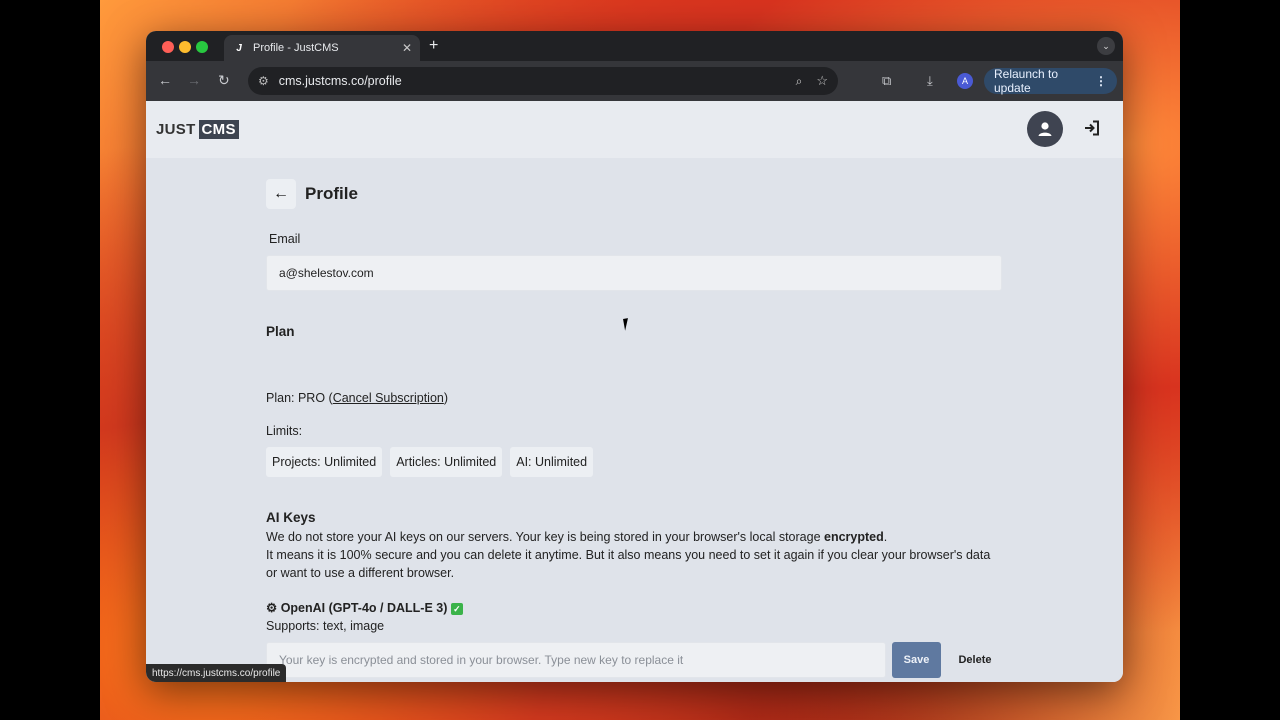 The height and width of the screenshot is (720, 1280). Describe the element at coordinates (388, 398) in the screenshot. I see `cancel-subscription-link: Cancel Subscription` at that location.